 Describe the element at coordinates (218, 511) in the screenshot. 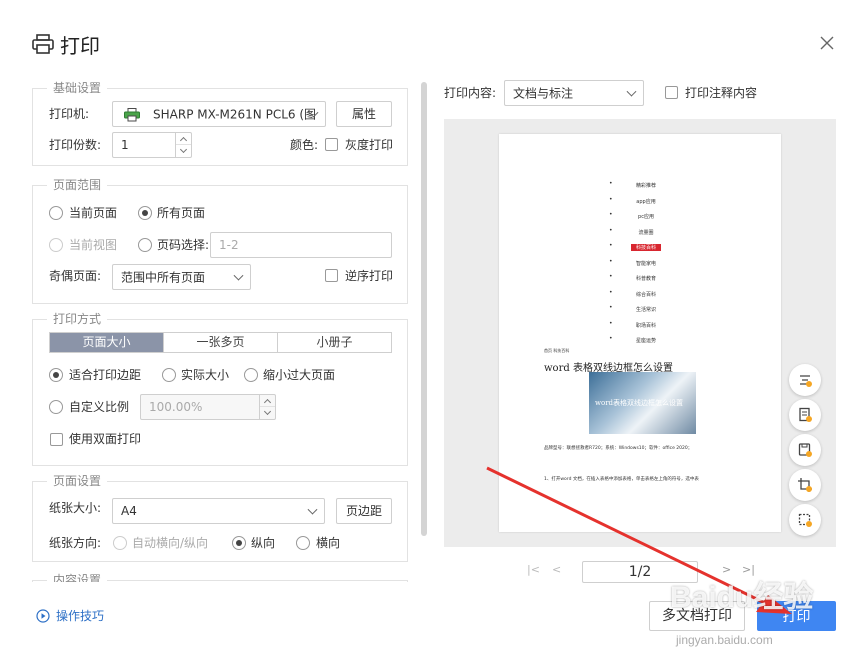

I see `paper-size-select: A4` at that location.